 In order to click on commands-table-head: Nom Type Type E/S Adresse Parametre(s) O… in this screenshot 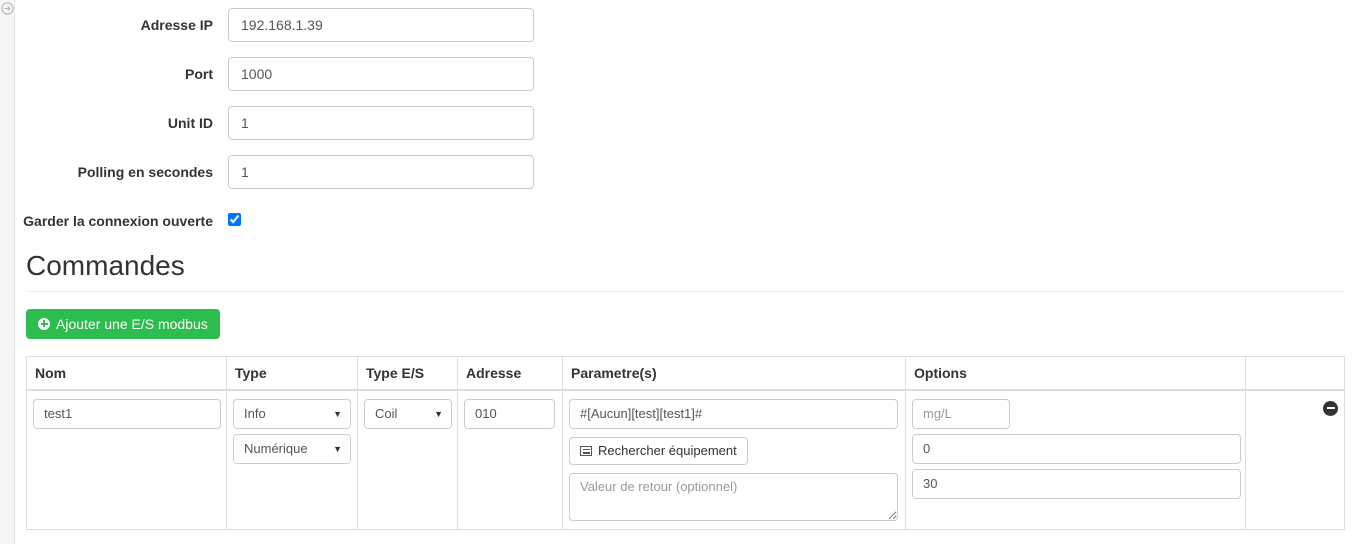, I will do `click(685, 373)`.